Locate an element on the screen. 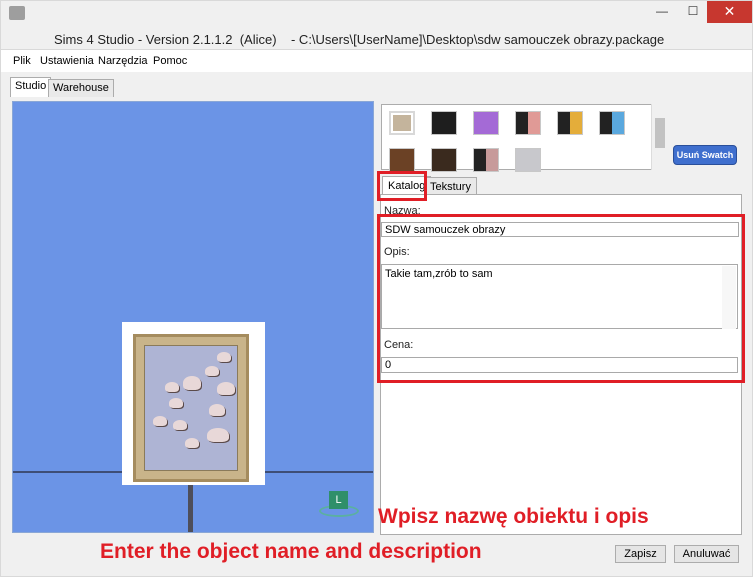  form-highlight is located at coordinates (561, 298).